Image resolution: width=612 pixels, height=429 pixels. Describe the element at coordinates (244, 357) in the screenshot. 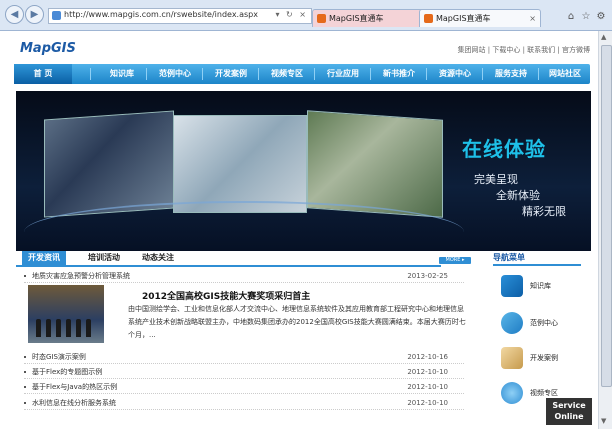

I see `news-row: 时态GIS演示案例 2012-10-16` at that location.